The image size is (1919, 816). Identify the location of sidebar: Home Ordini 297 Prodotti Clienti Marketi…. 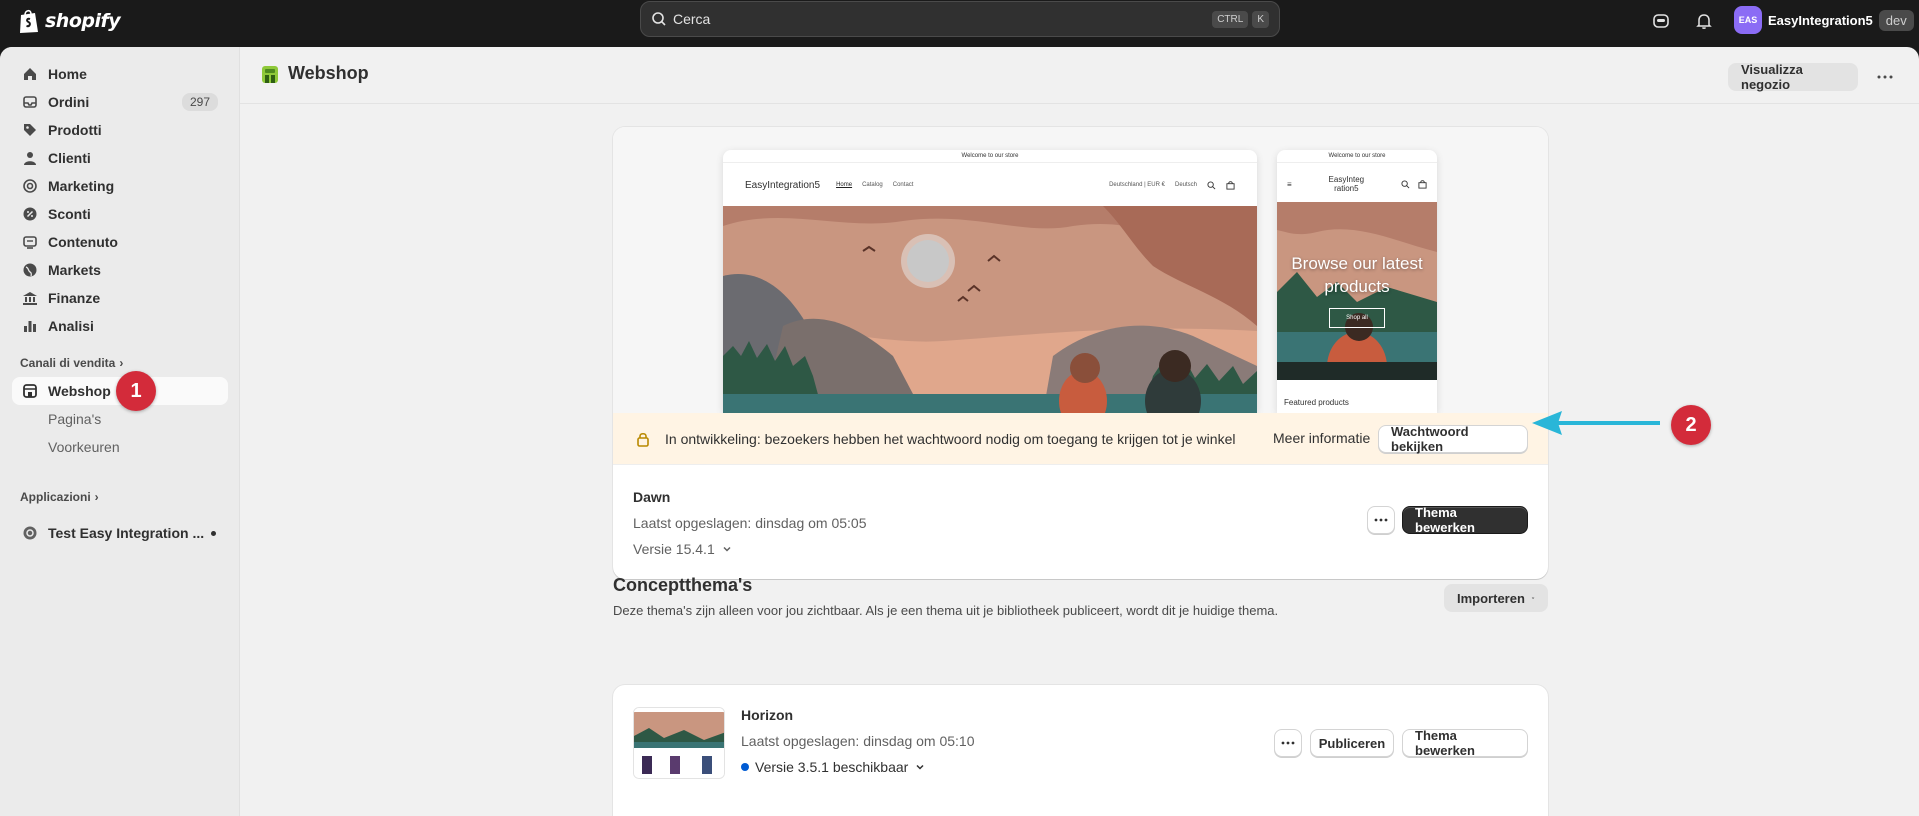
(120, 431).